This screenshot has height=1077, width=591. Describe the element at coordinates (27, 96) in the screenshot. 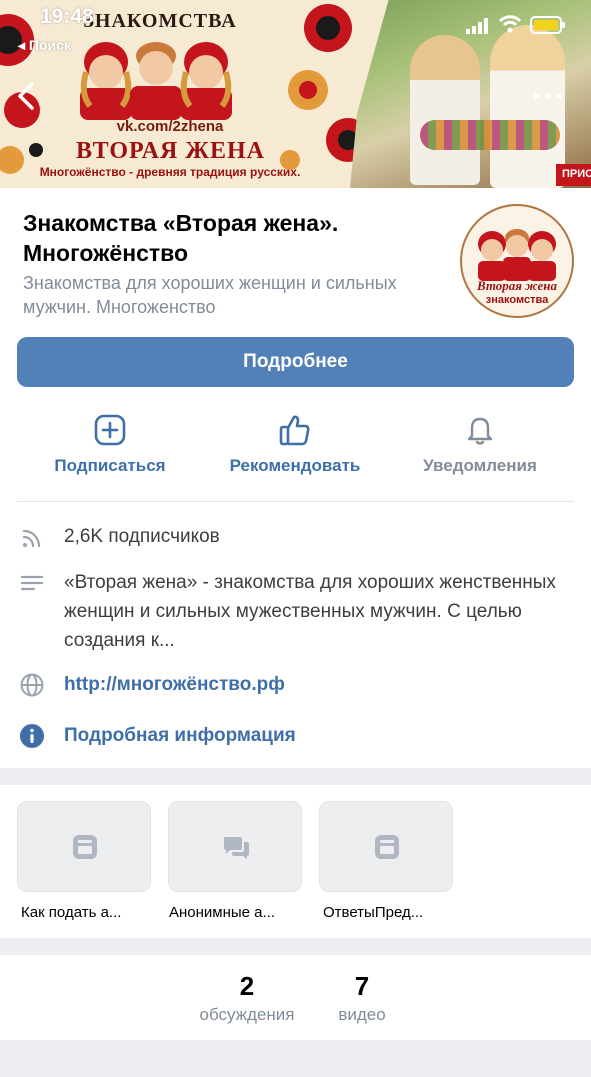

I see `back-chevron-icon` at that location.